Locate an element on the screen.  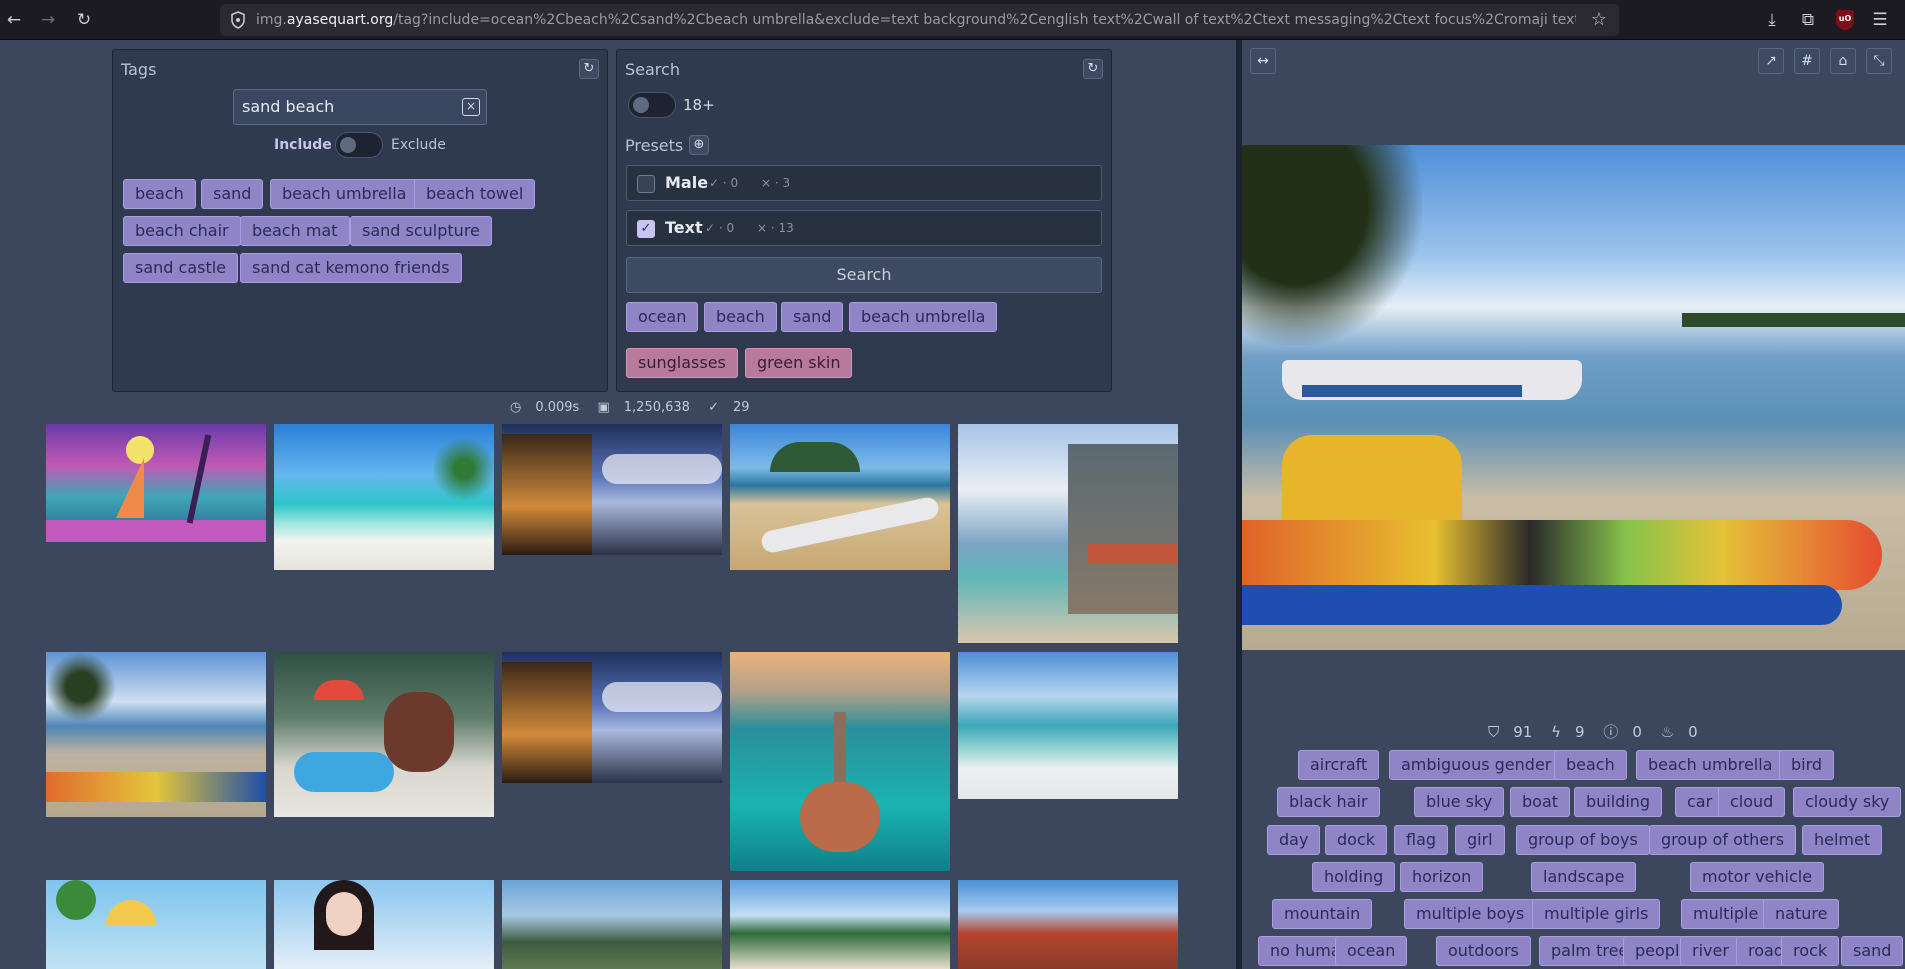
preview-tag-chip: car is located at coordinates (1700, 802).